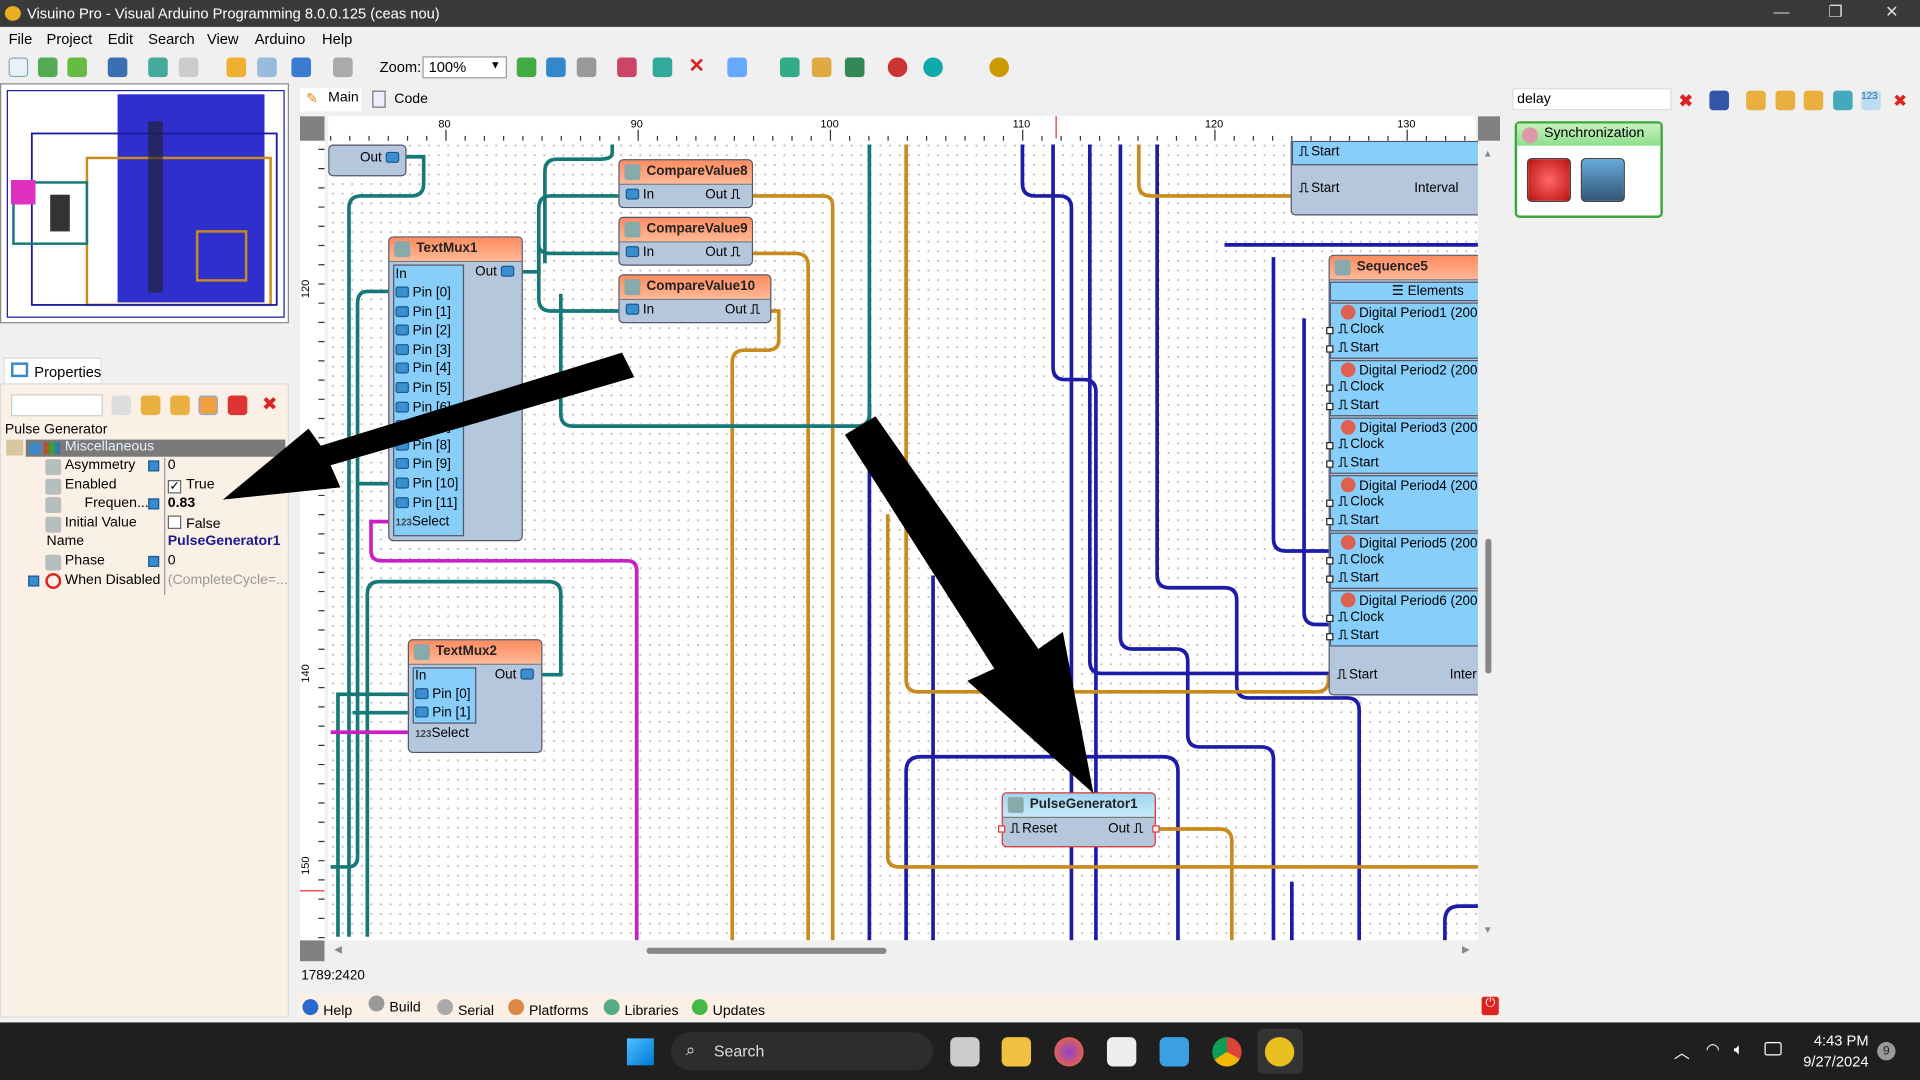 This screenshot has height=1080, width=1920. I want to click on property-asymmetry: Asymmetry 0, so click(143, 467).